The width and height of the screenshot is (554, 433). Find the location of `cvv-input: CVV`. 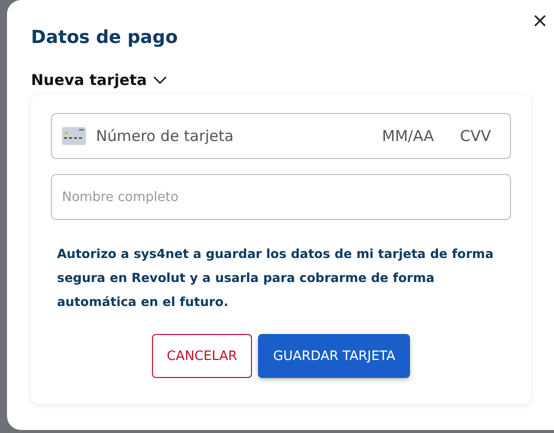

cvv-input: CVV is located at coordinates (478, 136).